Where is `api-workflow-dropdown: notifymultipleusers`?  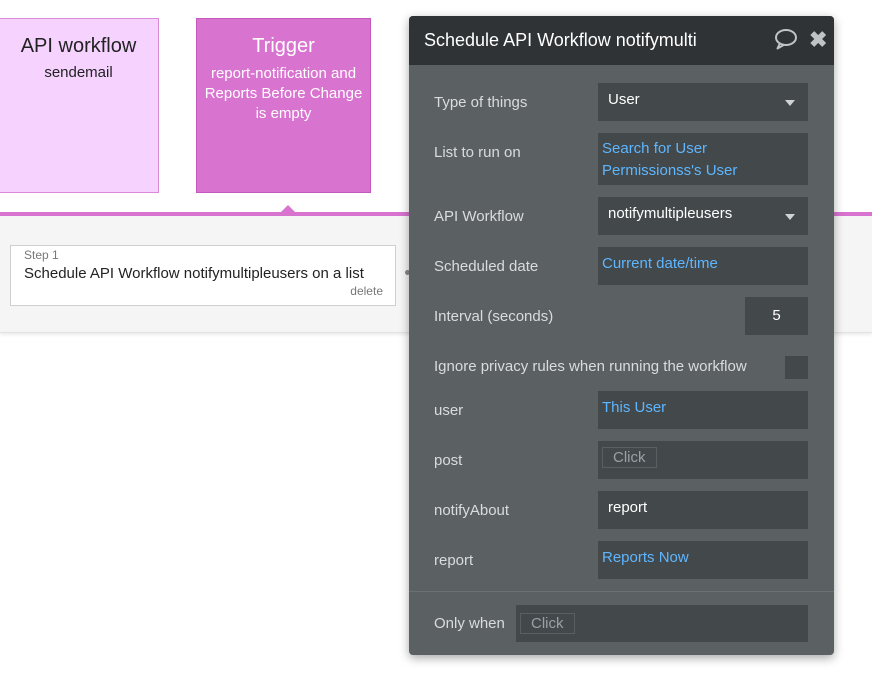
api-workflow-dropdown: notifymultipleusers is located at coordinates (703, 216).